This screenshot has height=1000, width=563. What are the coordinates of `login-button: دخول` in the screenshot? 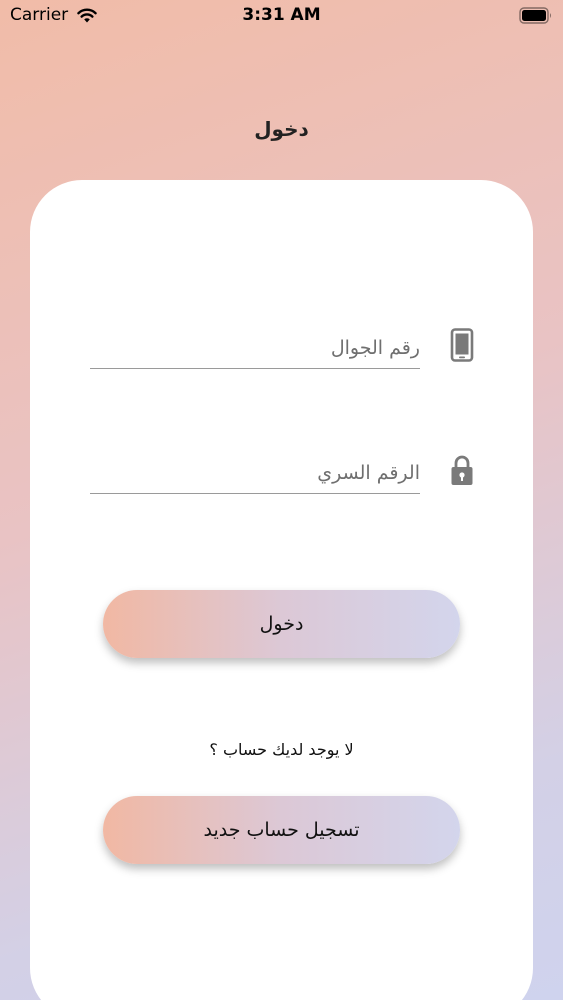 It's located at (281, 624).